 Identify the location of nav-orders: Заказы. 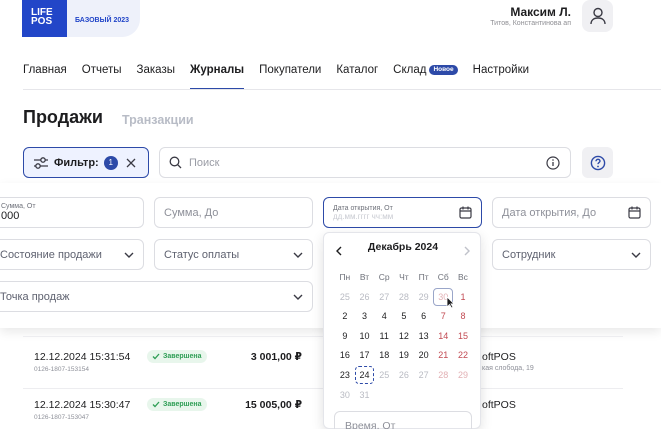
(156, 76).